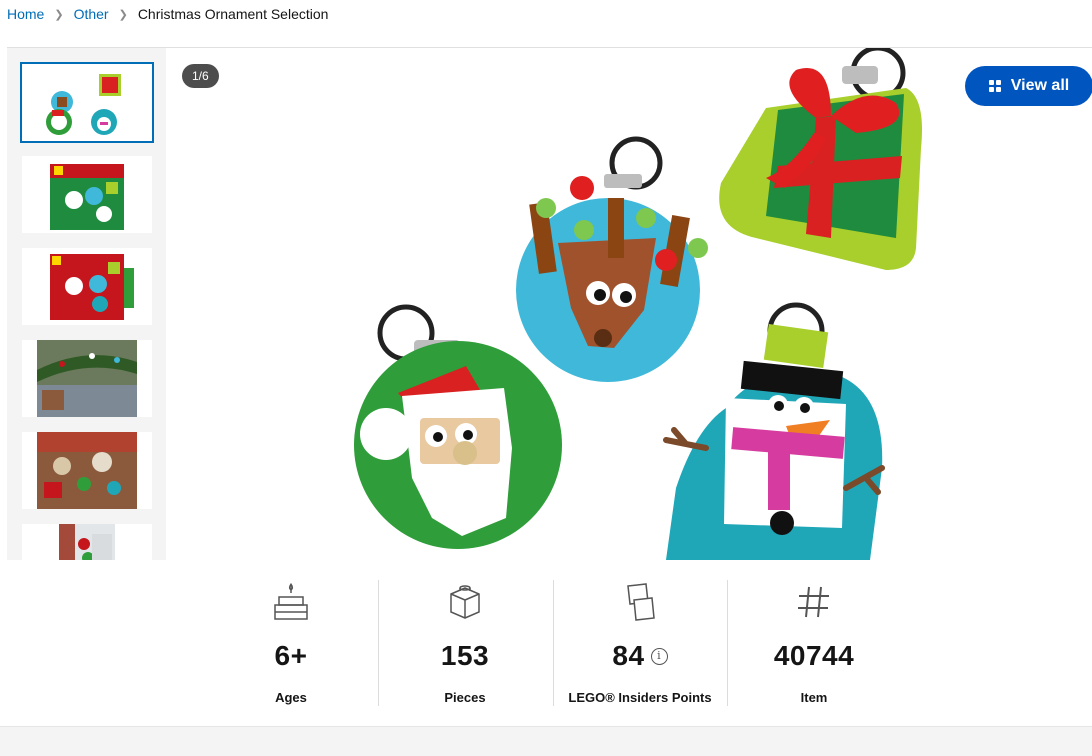  Describe the element at coordinates (458, 426) in the screenshot. I see `santa-ornament-image` at that location.